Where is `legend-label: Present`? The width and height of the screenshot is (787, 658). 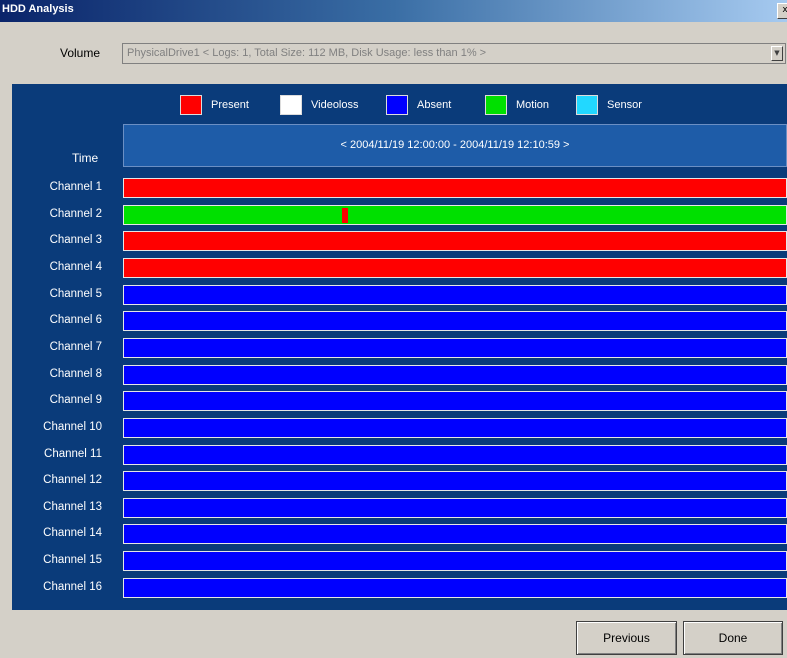 legend-label: Present is located at coordinates (230, 105).